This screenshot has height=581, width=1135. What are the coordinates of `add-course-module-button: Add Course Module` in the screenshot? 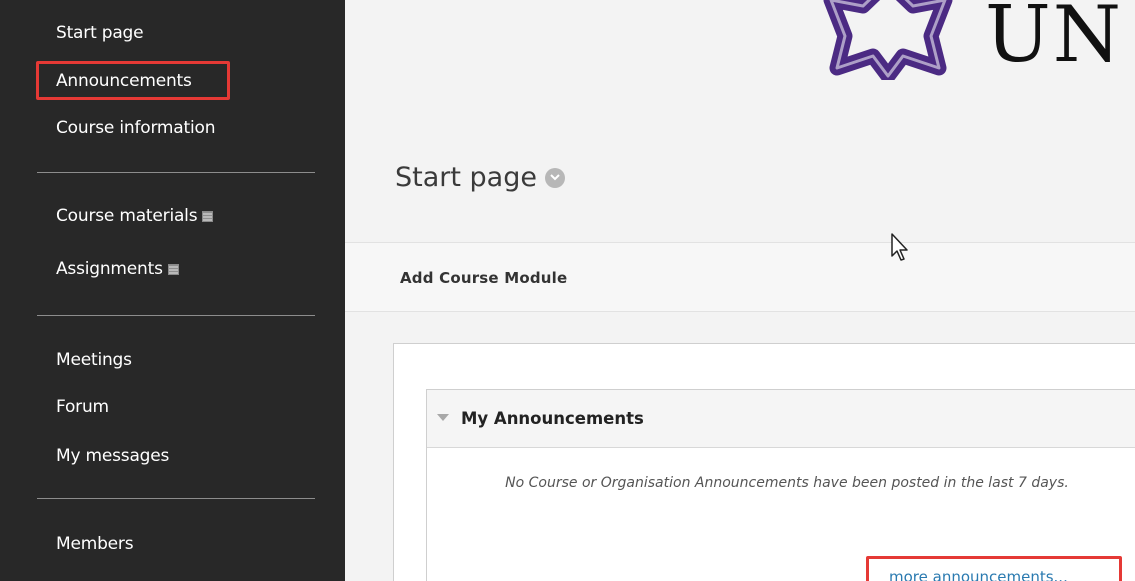 It's located at (483, 278).